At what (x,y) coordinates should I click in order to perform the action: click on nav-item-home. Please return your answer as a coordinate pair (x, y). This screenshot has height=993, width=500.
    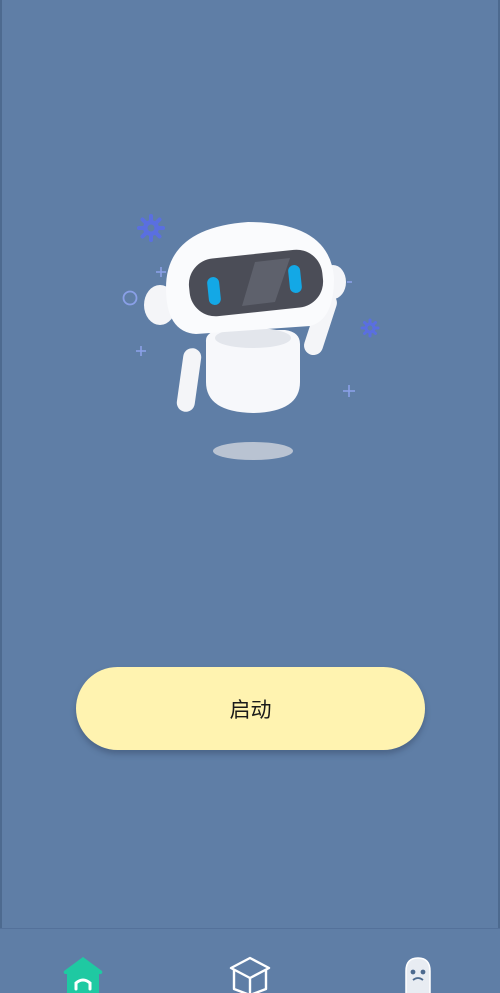
    Looking at the image, I should click on (83, 961).